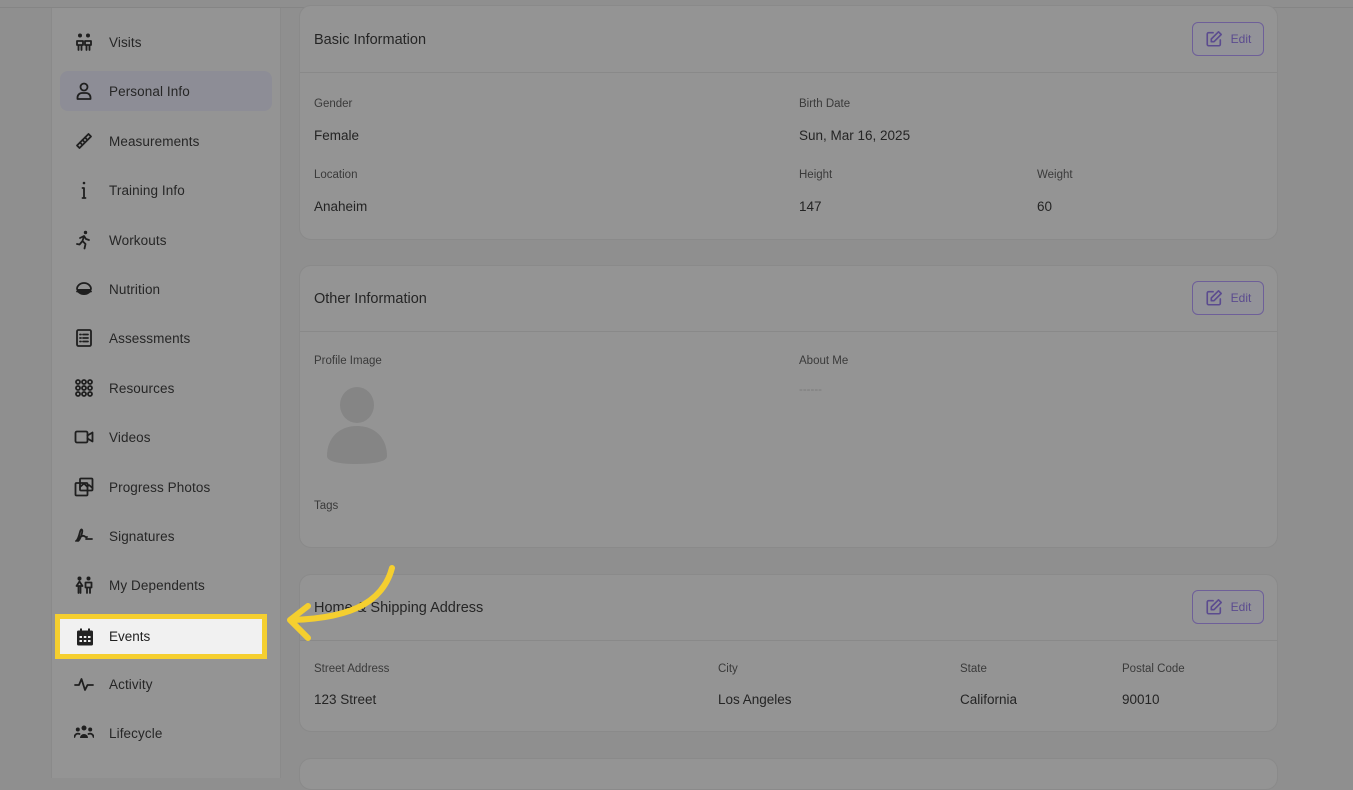 This screenshot has height=790, width=1353. I want to click on sidebar-item-workouts: Workouts, so click(166, 240).